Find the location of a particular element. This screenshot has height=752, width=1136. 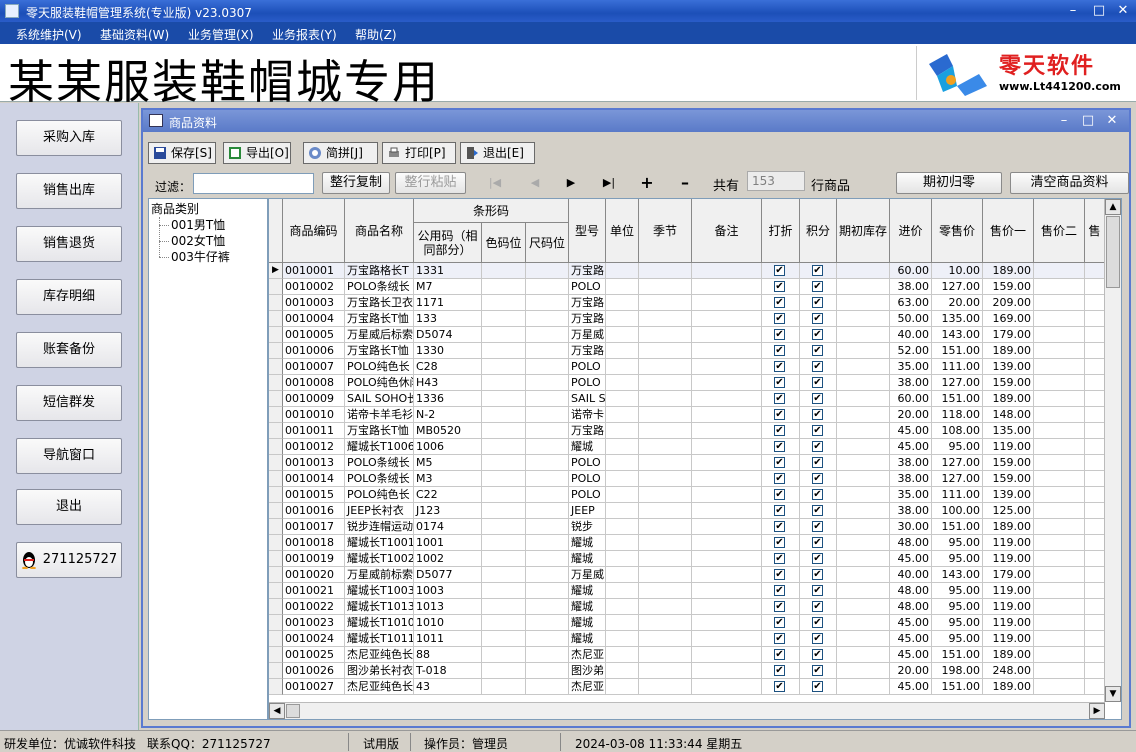

add-record-icon: + is located at coordinates (647, 183).